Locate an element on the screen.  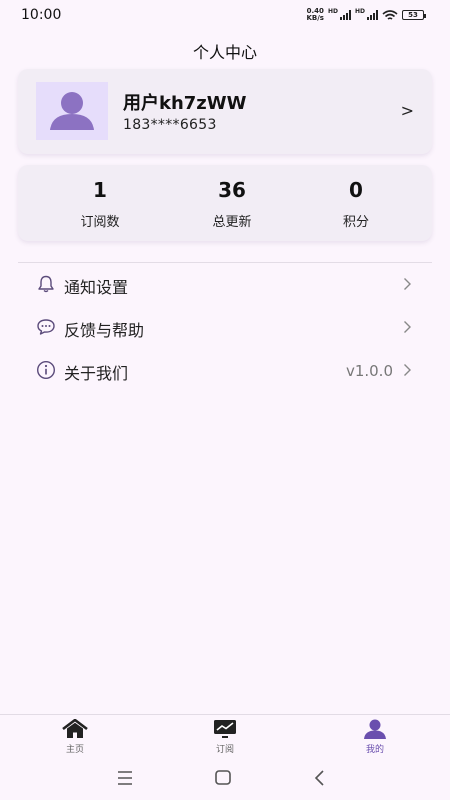
stat-value: 36 is located at coordinates (232, 190).